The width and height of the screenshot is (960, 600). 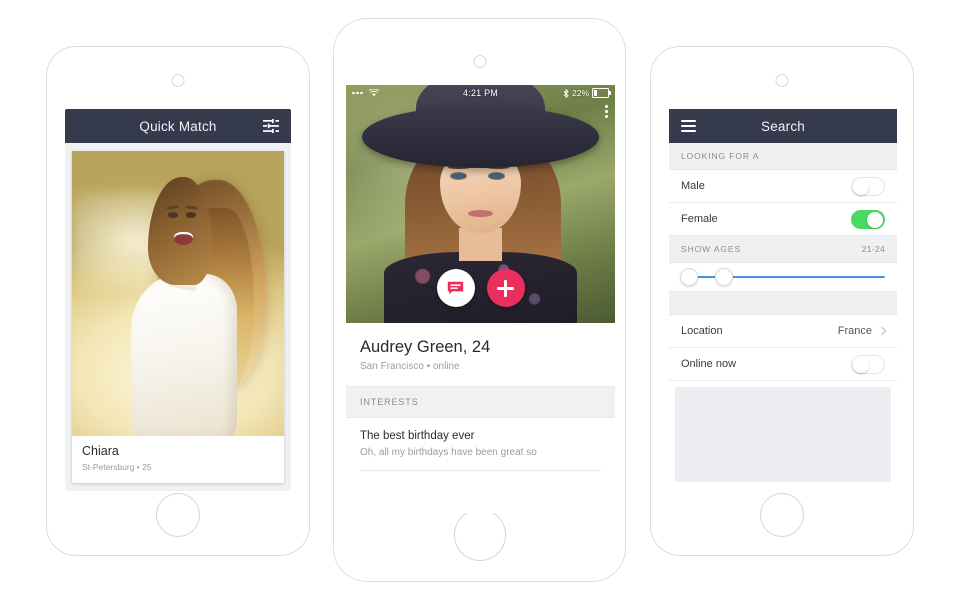 I want to click on page-title: Quick Match, so click(x=178, y=126).